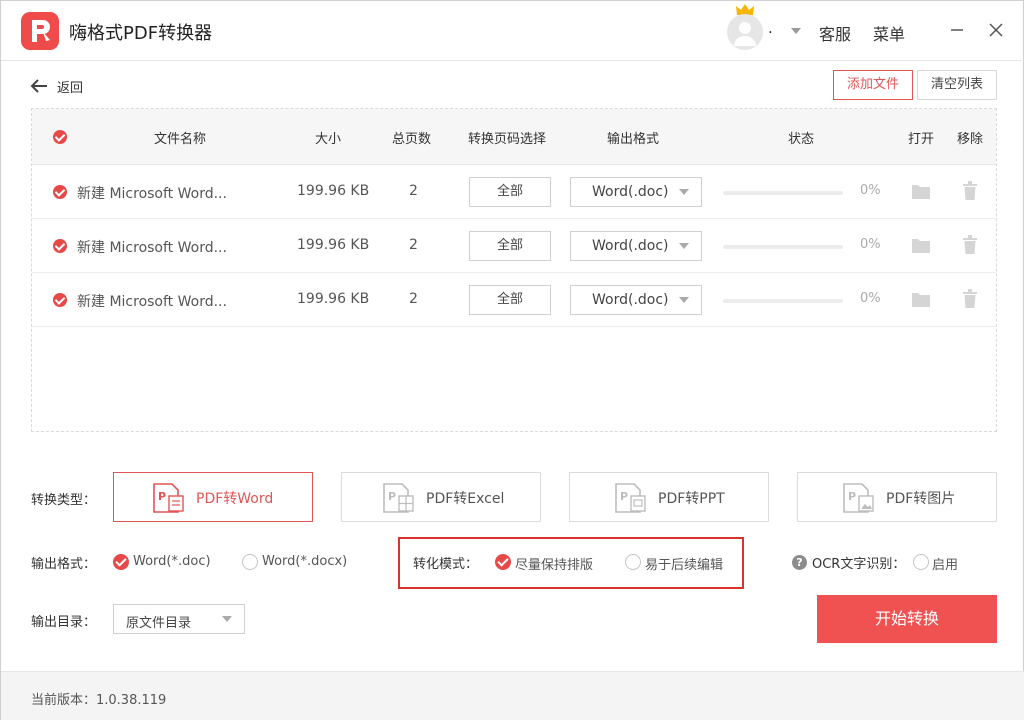  What do you see at coordinates (40, 31) in the screenshot?
I see `app-logo-icon` at bounding box center [40, 31].